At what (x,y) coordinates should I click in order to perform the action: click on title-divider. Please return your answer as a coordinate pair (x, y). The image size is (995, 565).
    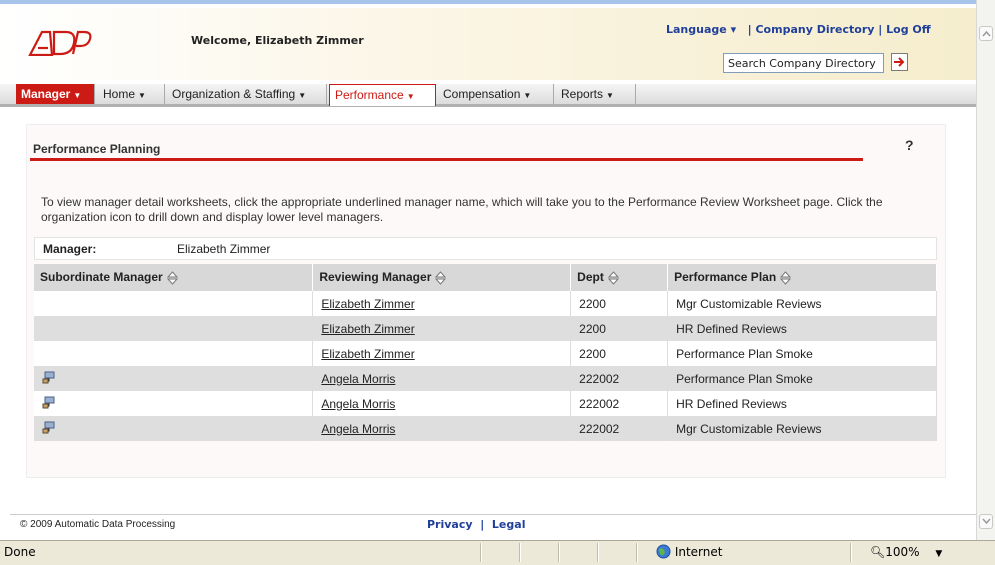
    Looking at the image, I should click on (446, 159).